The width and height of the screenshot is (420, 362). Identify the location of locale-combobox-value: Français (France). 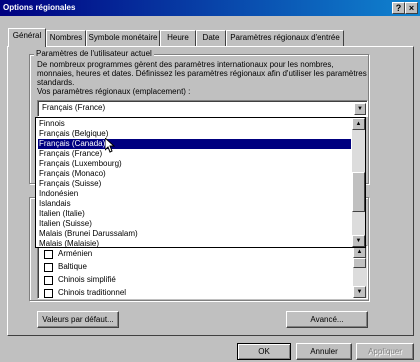
(74, 107).